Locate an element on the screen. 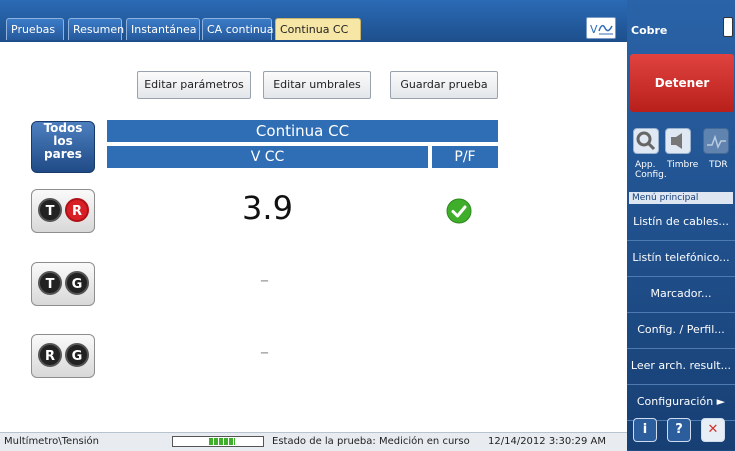  tab-ca-continua: CA continua is located at coordinates (238, 29).